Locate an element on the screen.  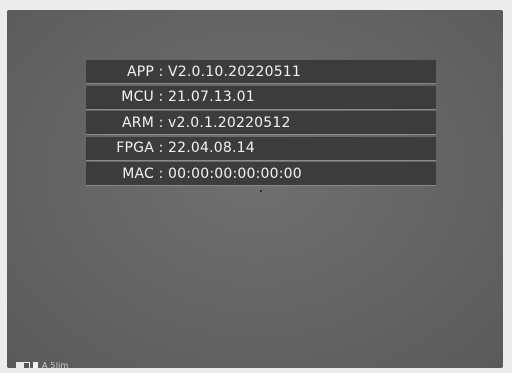
battery-icon is located at coordinates (23, 365).